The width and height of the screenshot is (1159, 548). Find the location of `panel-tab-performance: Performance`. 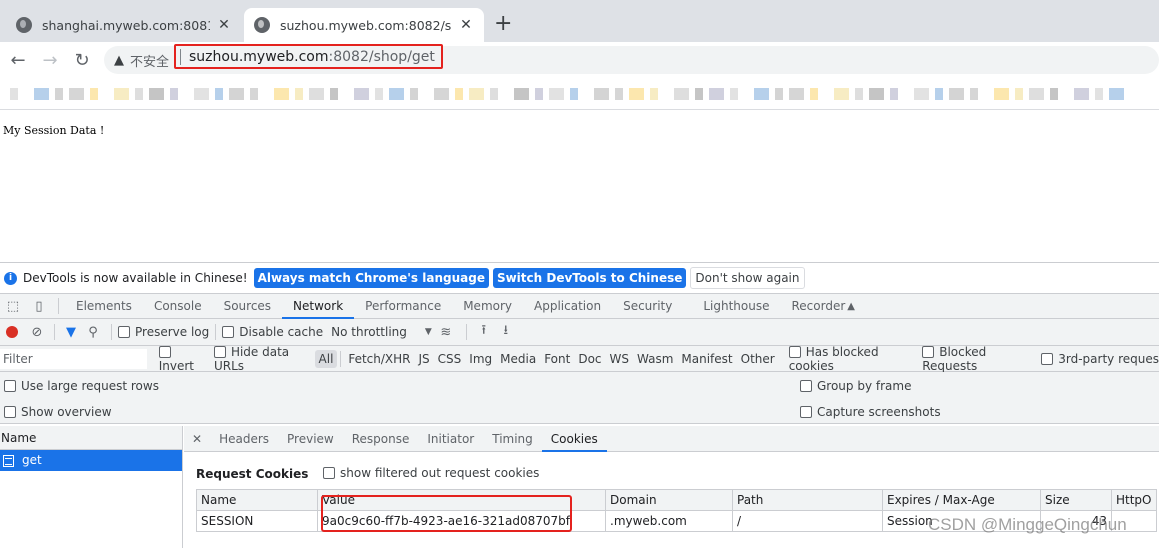

panel-tab-performance: Performance is located at coordinates (403, 306).